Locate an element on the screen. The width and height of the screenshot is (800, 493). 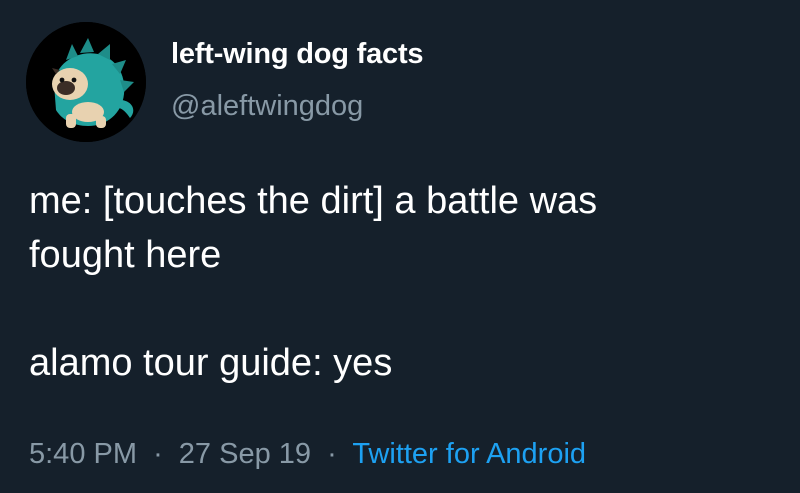
pug-dinosaur-avatar-icon is located at coordinates (86, 82).